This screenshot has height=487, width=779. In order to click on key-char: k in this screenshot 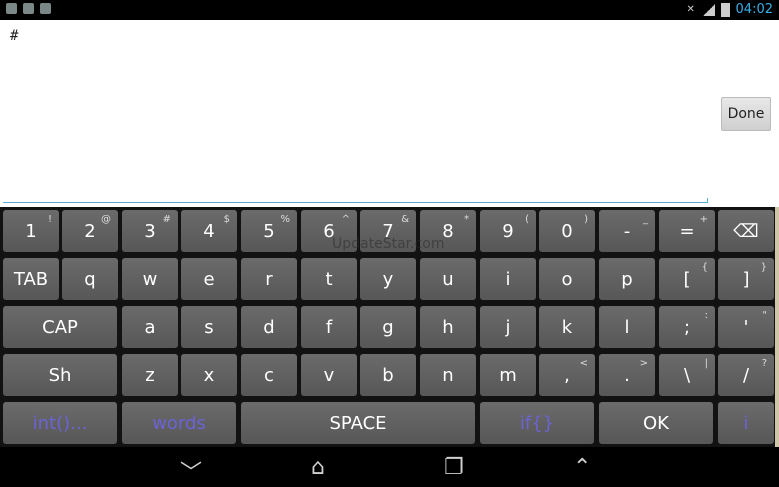, I will do `click(567, 327)`.